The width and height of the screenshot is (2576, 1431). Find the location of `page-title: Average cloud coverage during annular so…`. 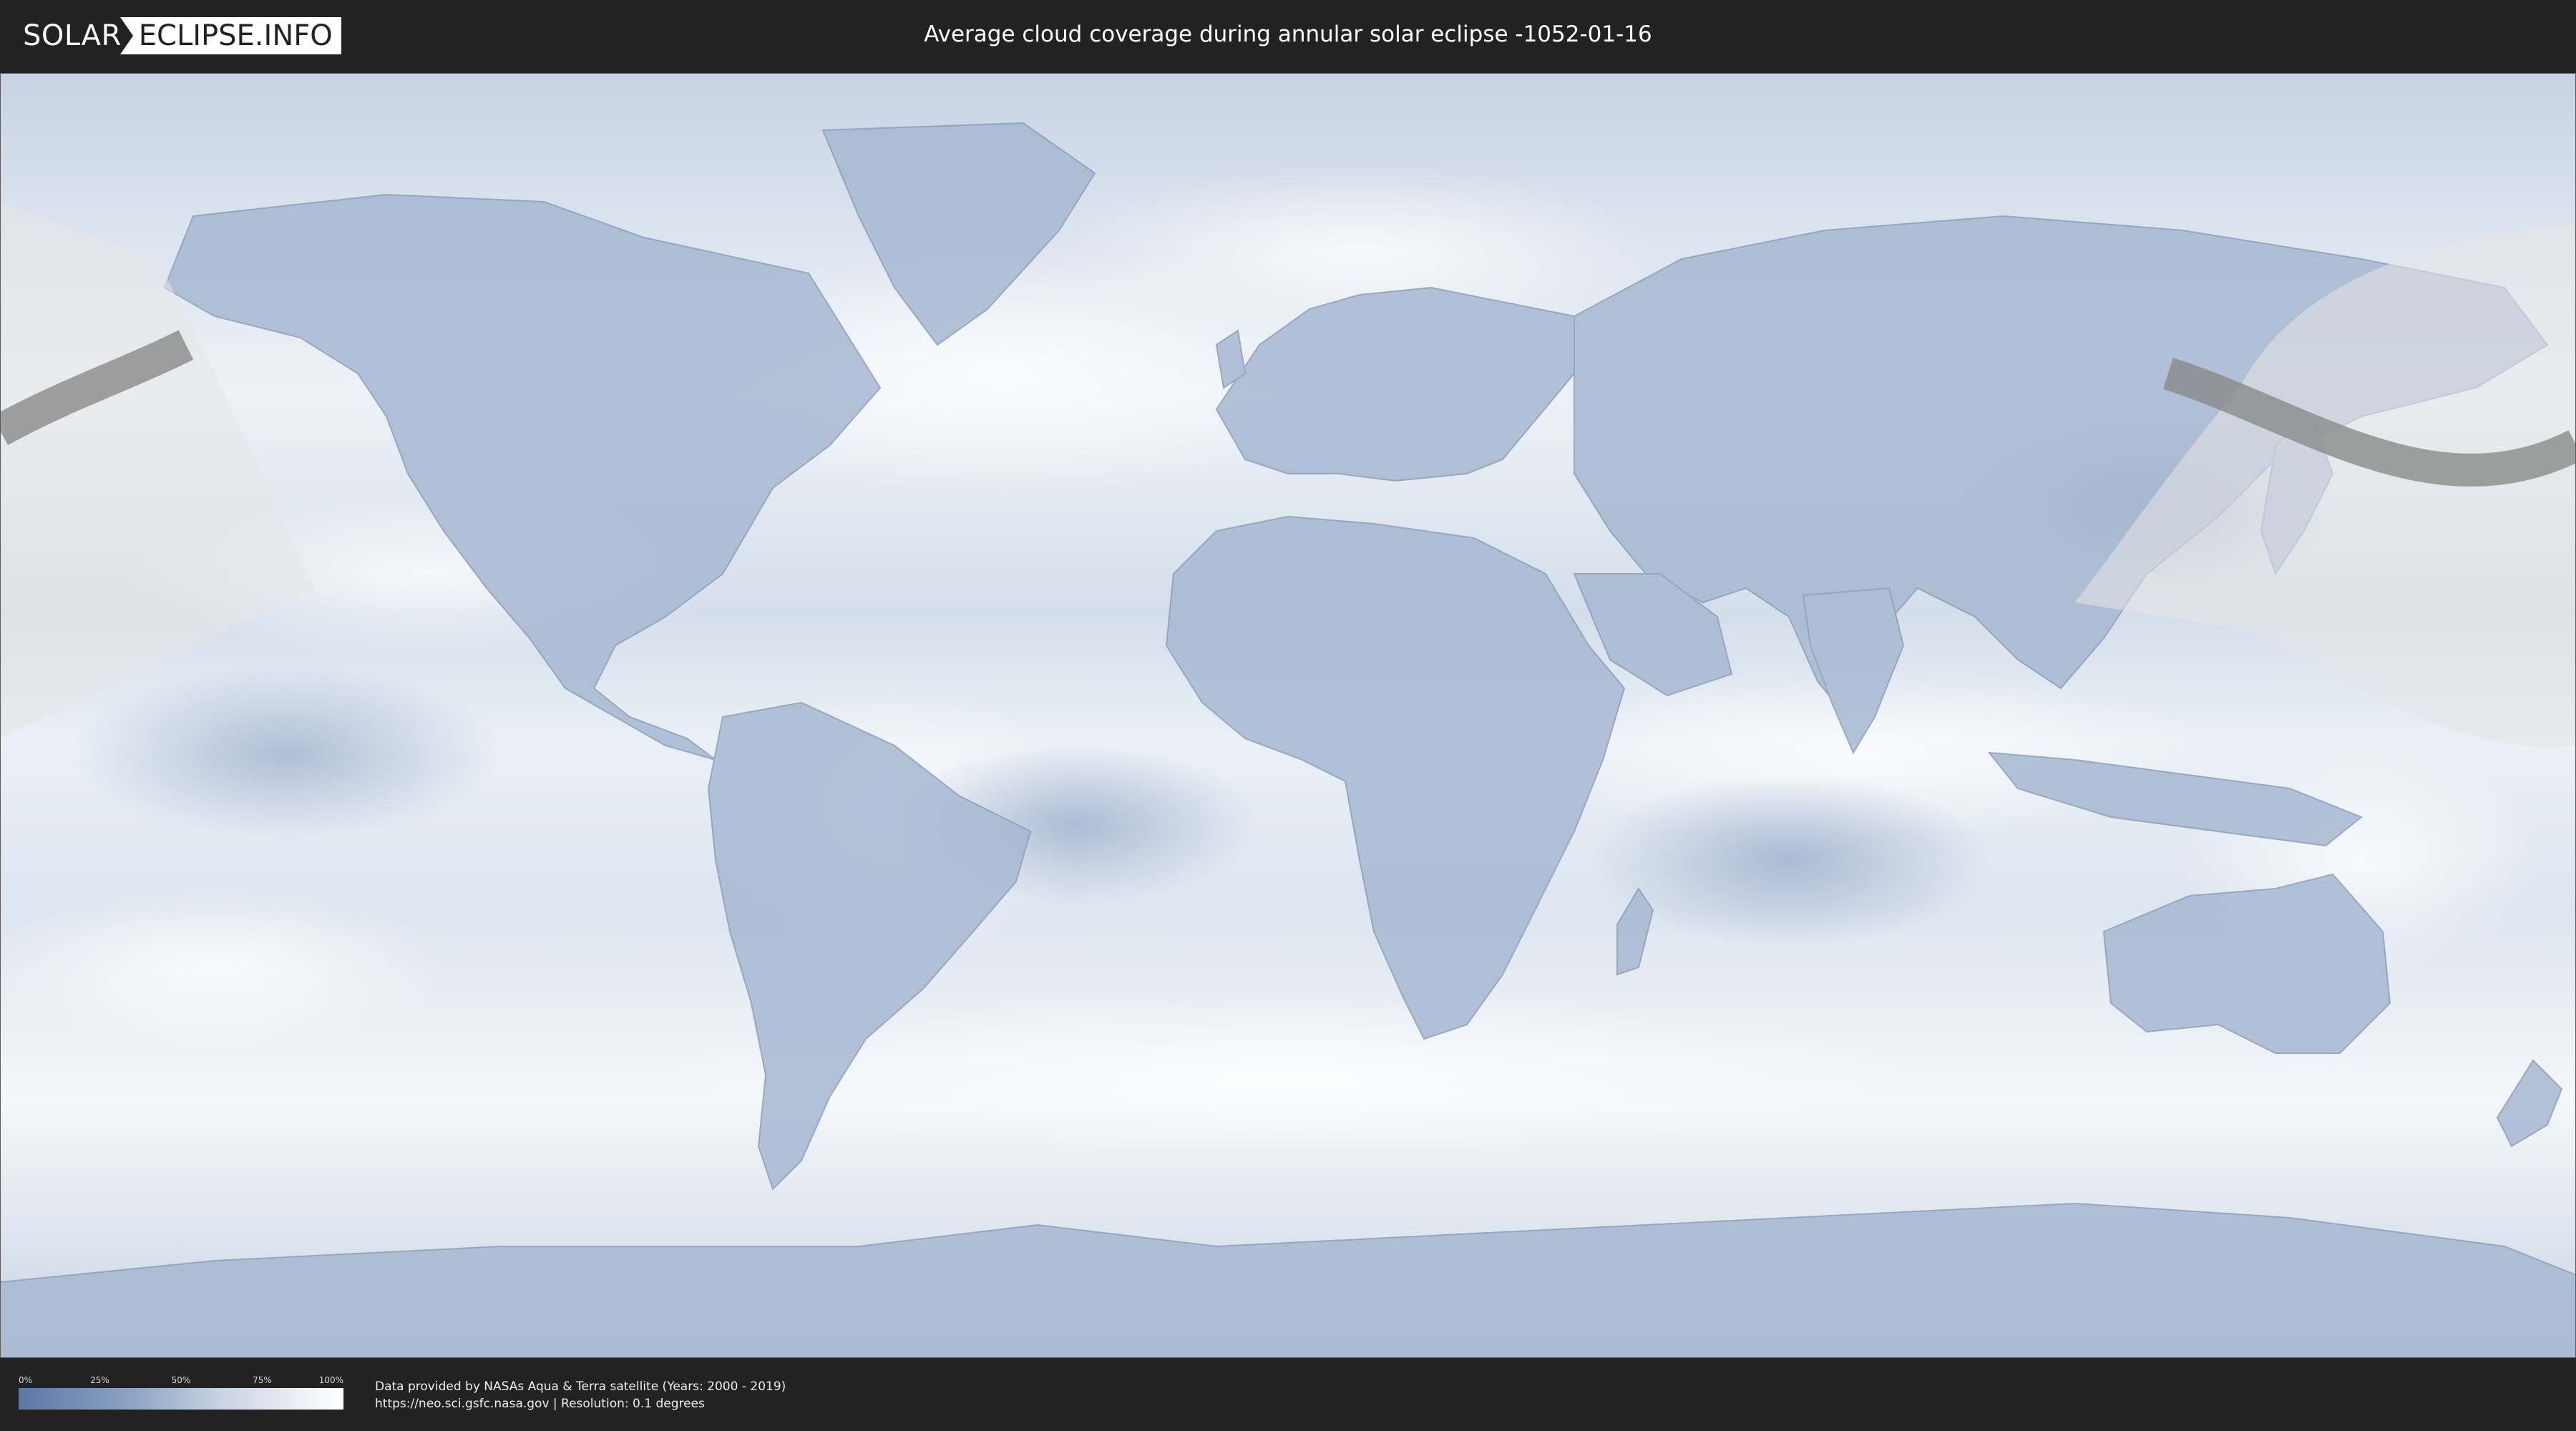

page-title: Average cloud coverage during annular so… is located at coordinates (1288, 34).